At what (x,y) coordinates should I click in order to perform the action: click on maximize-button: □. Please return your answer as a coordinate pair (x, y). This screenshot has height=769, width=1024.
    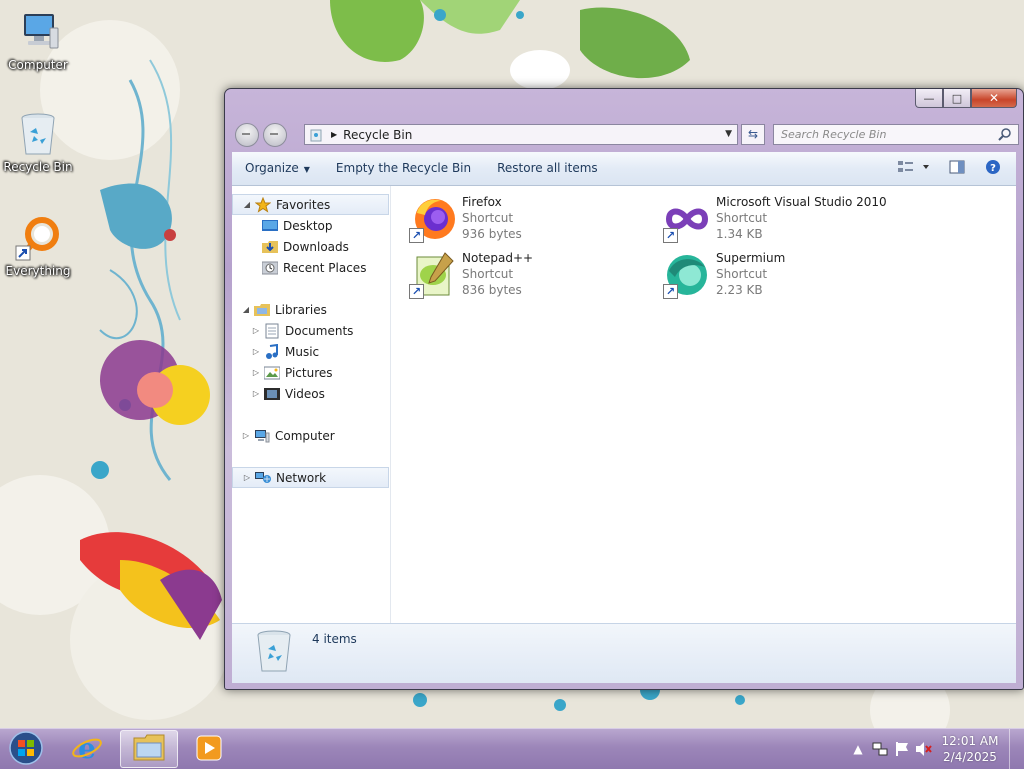
    Looking at the image, I should click on (957, 98).